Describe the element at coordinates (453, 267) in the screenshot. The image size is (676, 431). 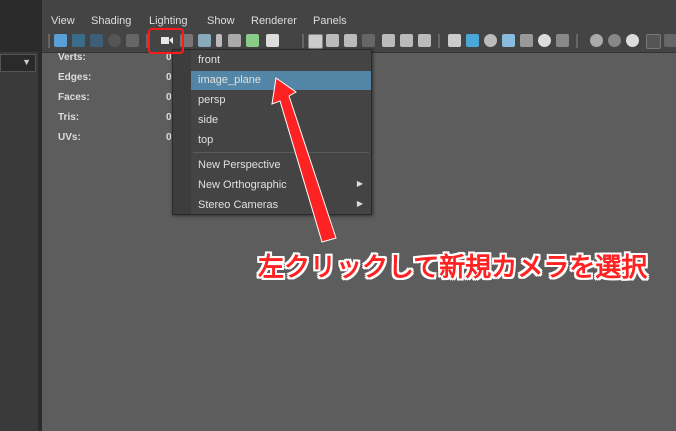
I see `instruction-annotation: 左クリックして新規カメラを選択` at that location.